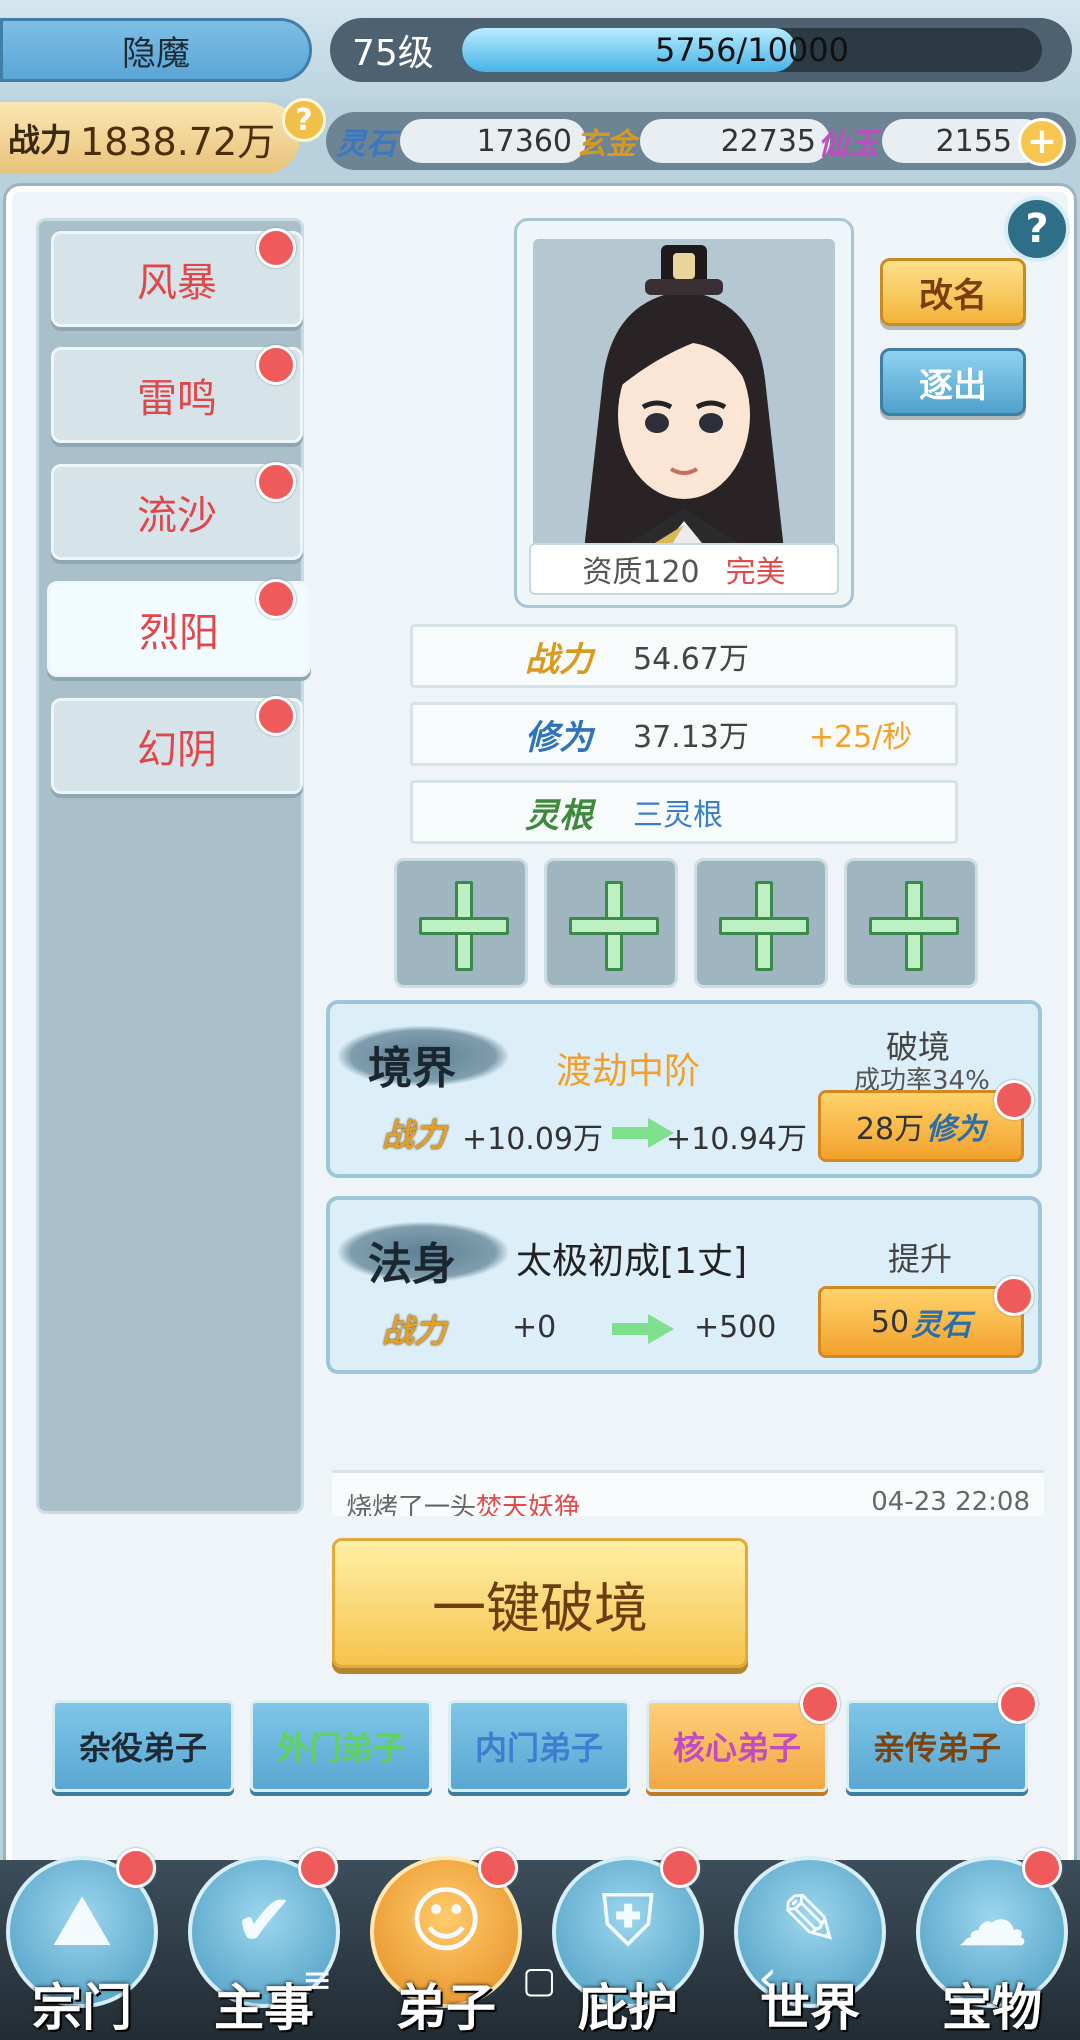  I want to click on dharma-power-label: 战力, so click(414, 1331).